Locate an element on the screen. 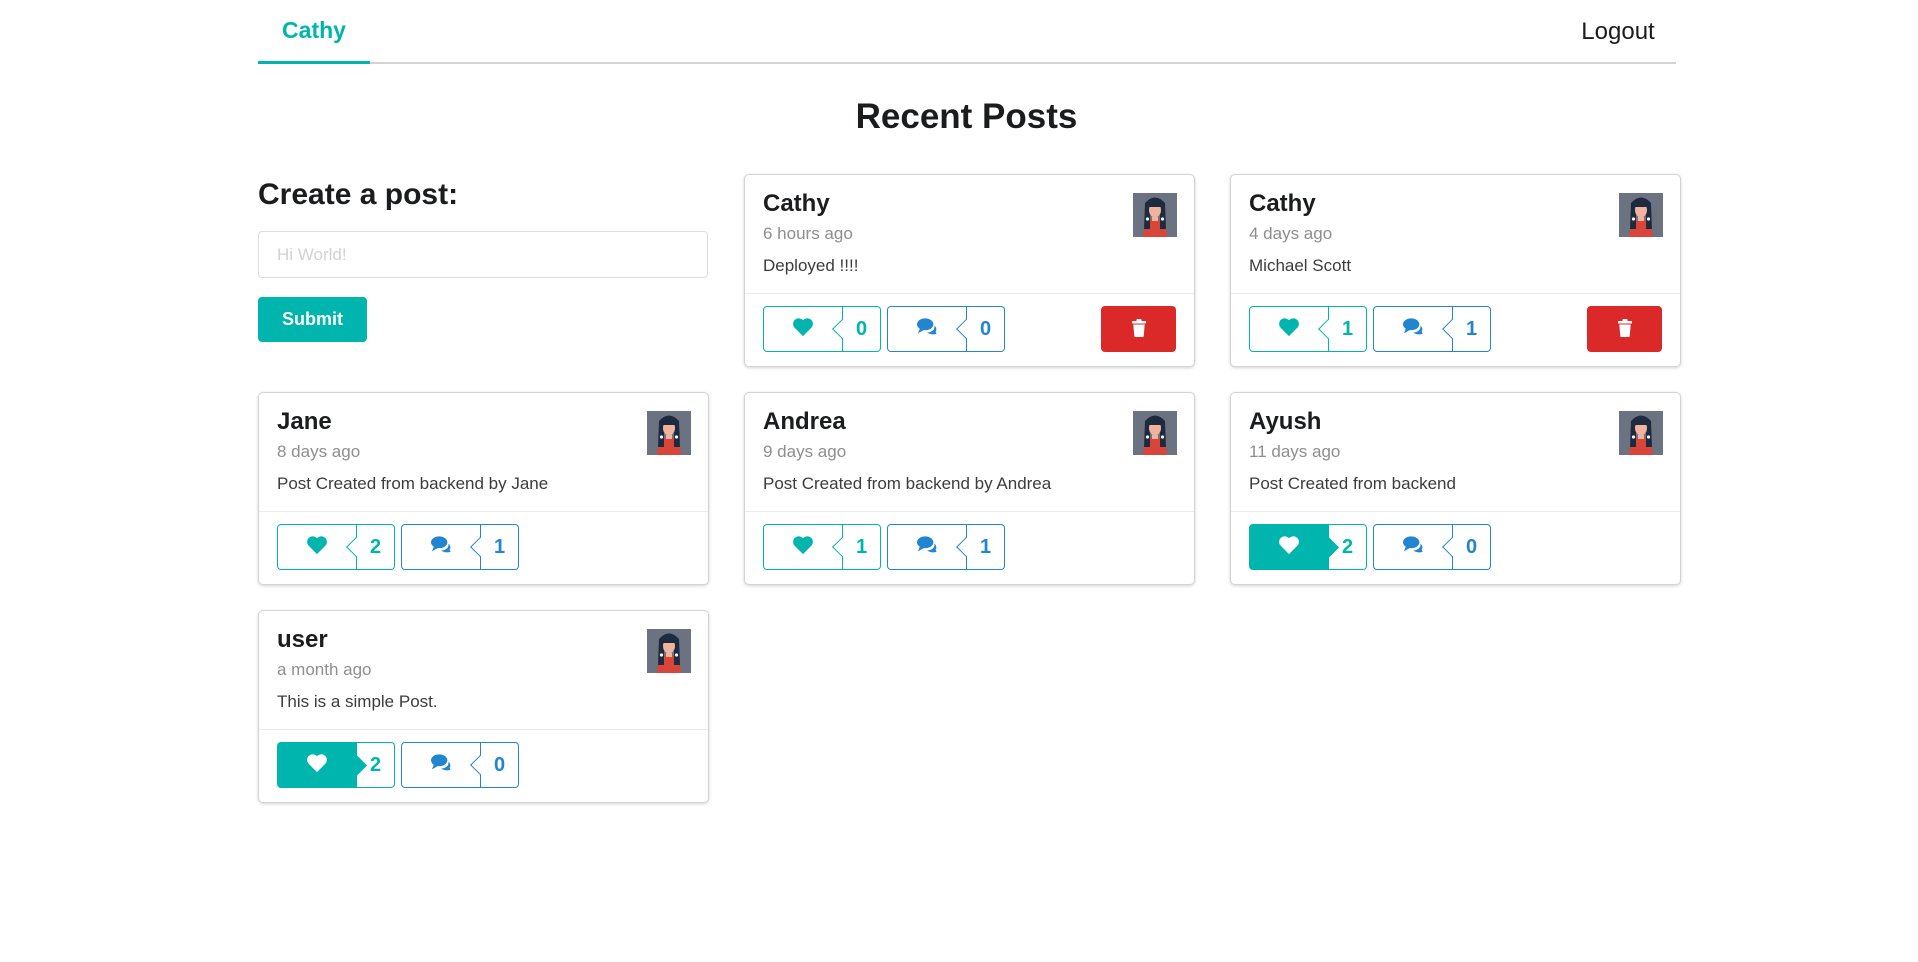  post-author: Ayush is located at coordinates (1285, 421).